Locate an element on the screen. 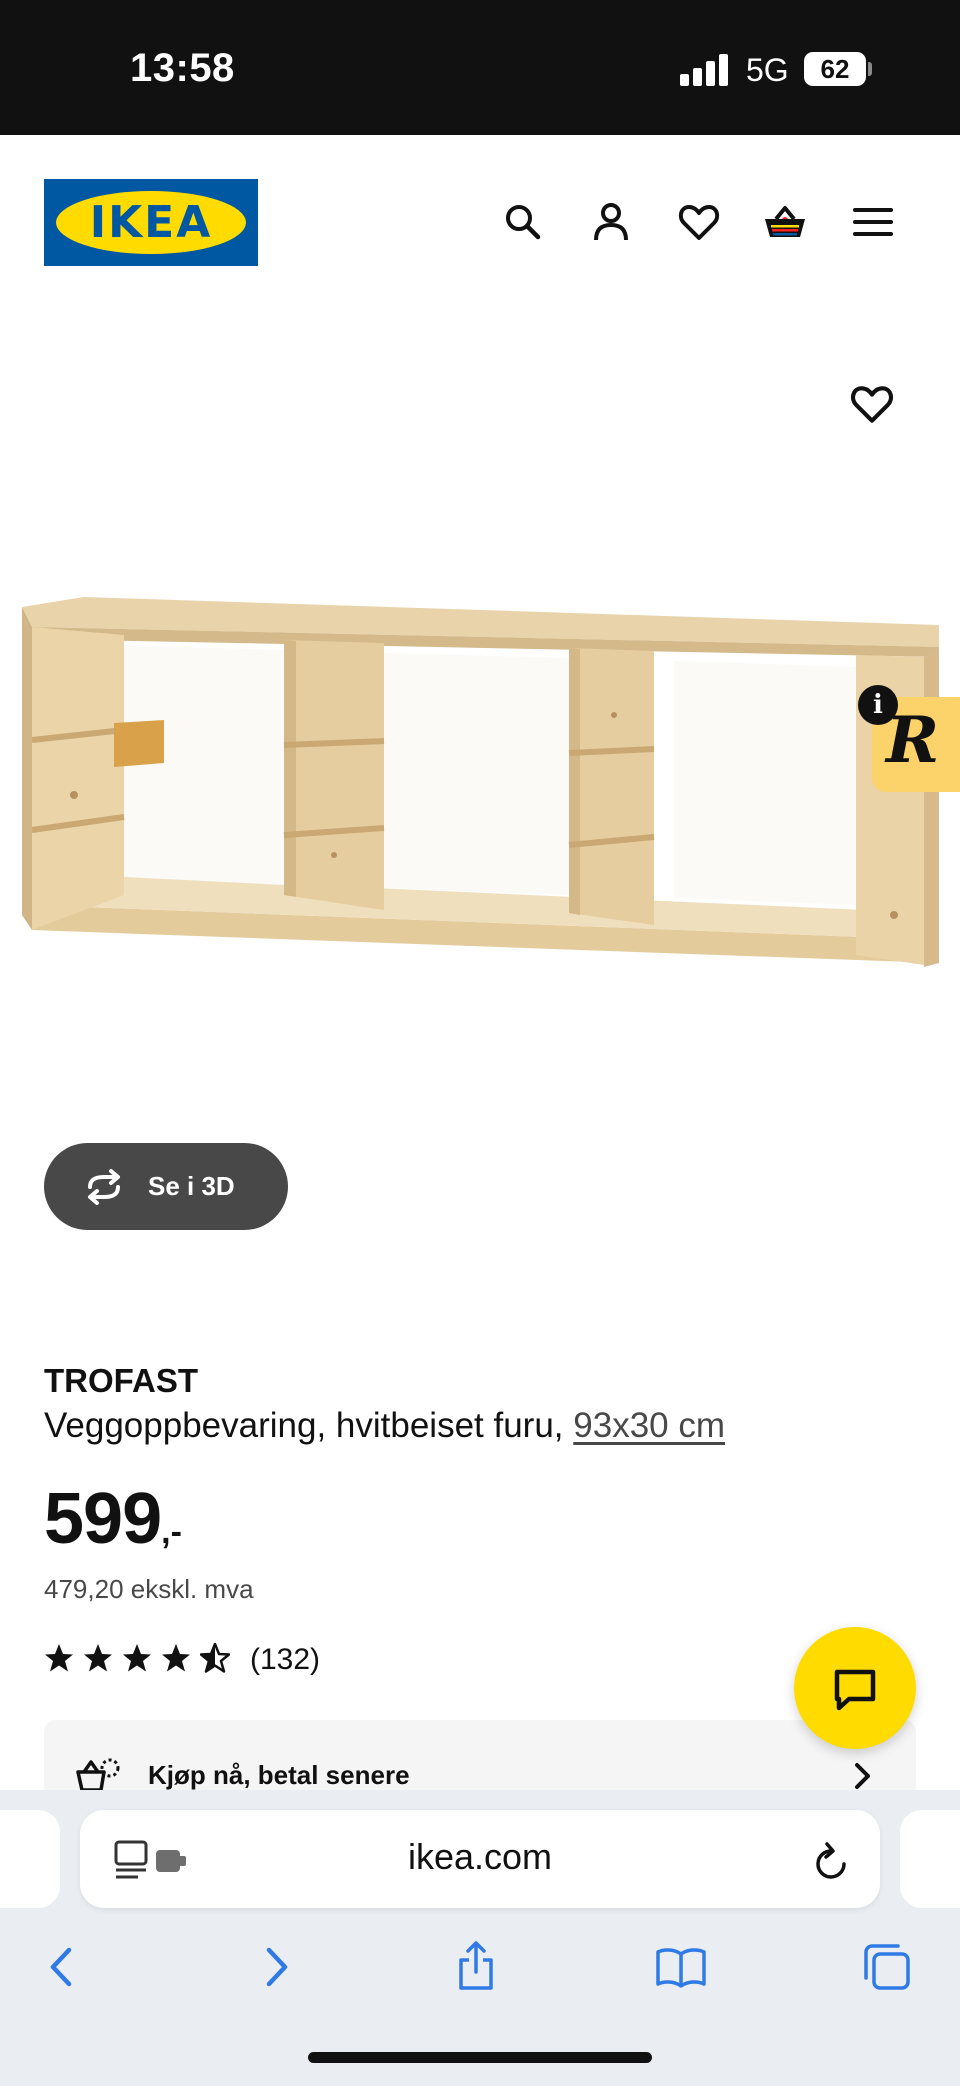 The width and height of the screenshot is (960, 2086). back-icon is located at coordinates (63, 1967).